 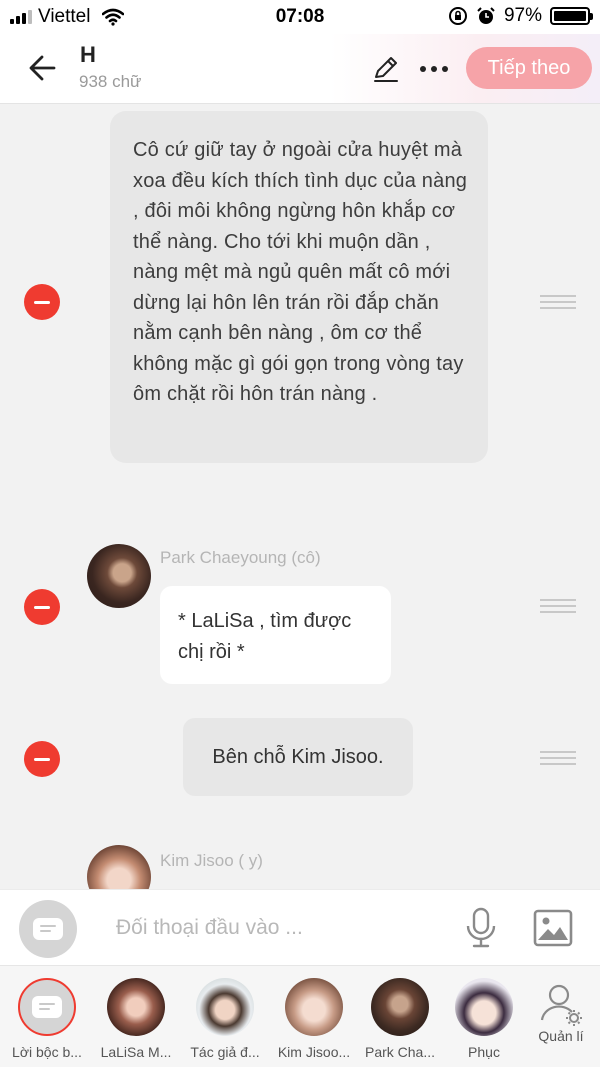 I want to click on manage-characters-button: Quản lí, so click(x=559, y=1020).